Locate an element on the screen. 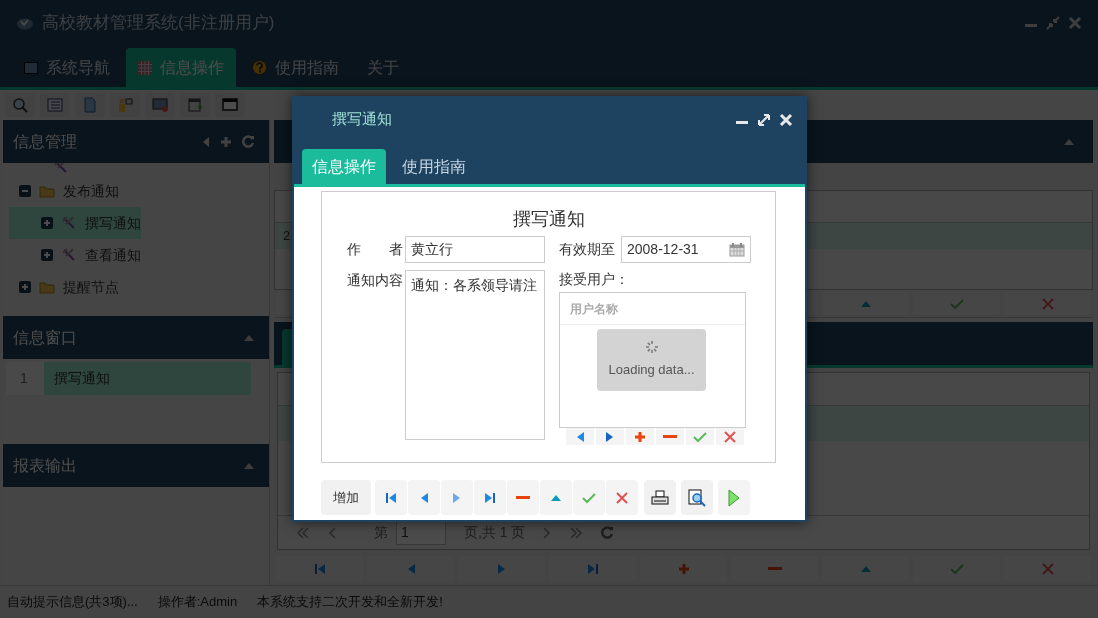 The height and width of the screenshot is (618, 1098). preview-button is located at coordinates (697, 497).